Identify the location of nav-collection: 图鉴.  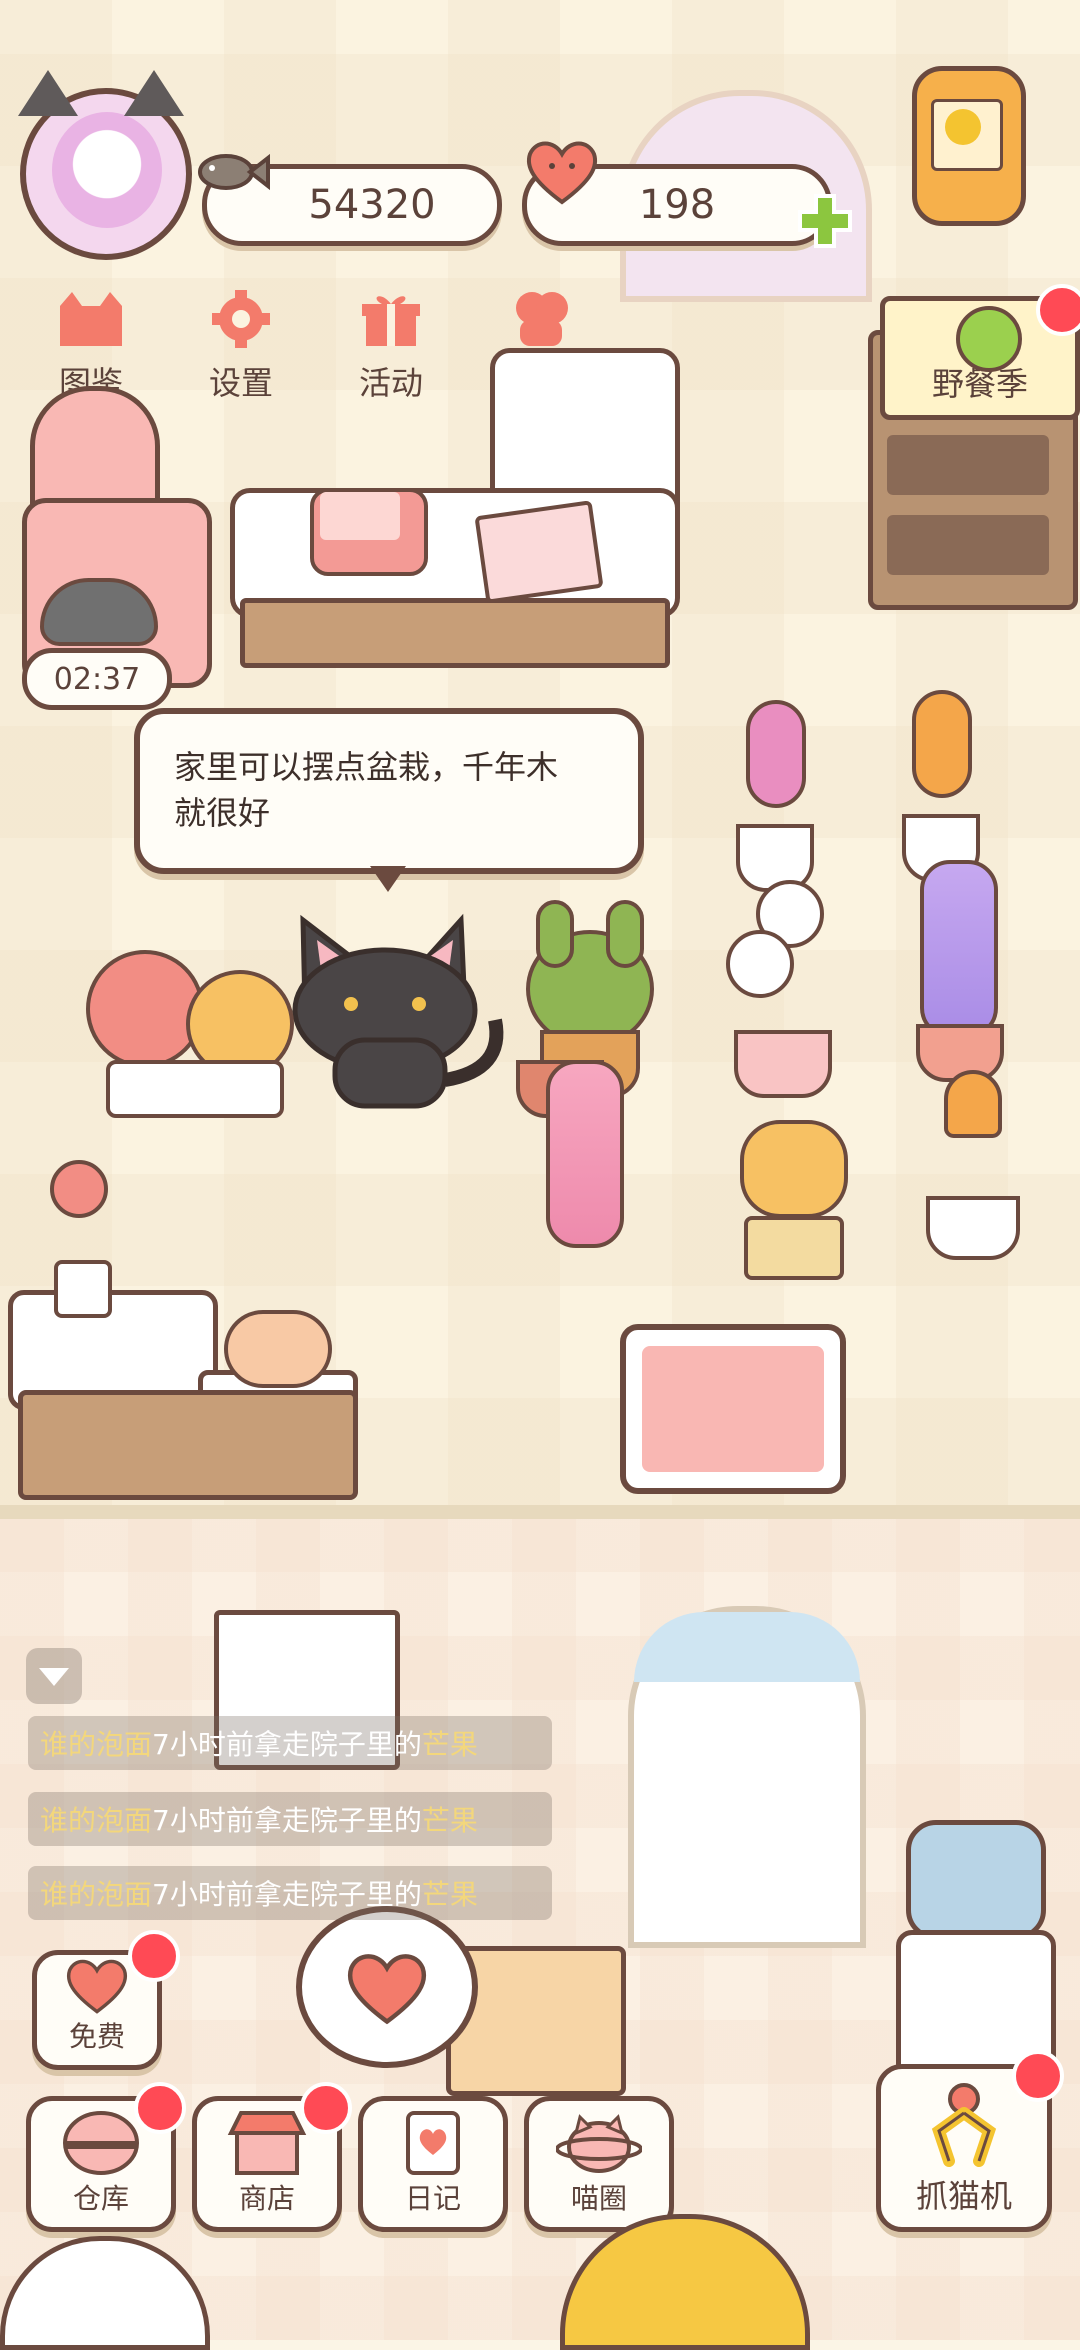
(91, 346).